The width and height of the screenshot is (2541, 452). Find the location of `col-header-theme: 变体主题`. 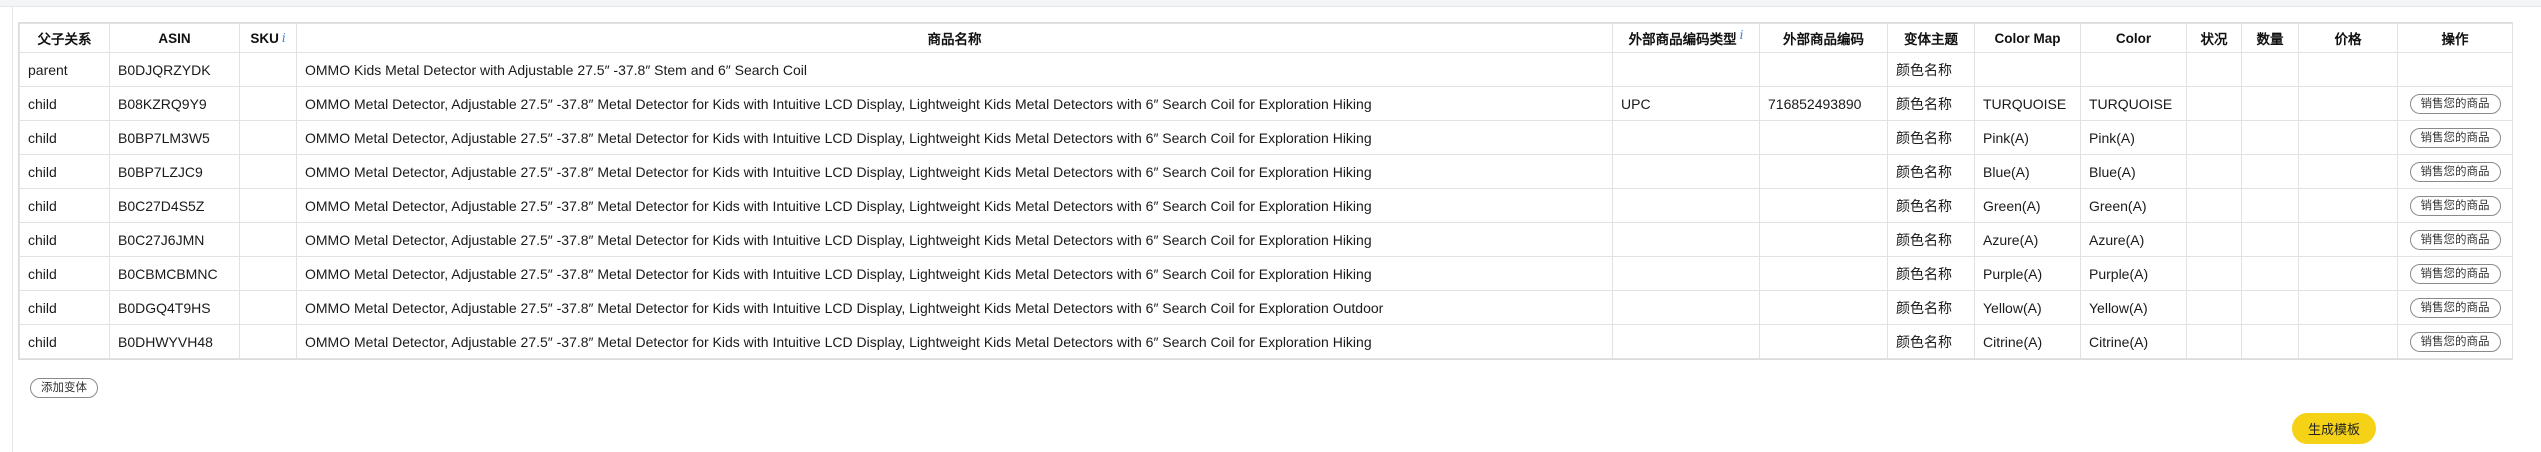

col-header-theme: 变体主题 is located at coordinates (1931, 38).